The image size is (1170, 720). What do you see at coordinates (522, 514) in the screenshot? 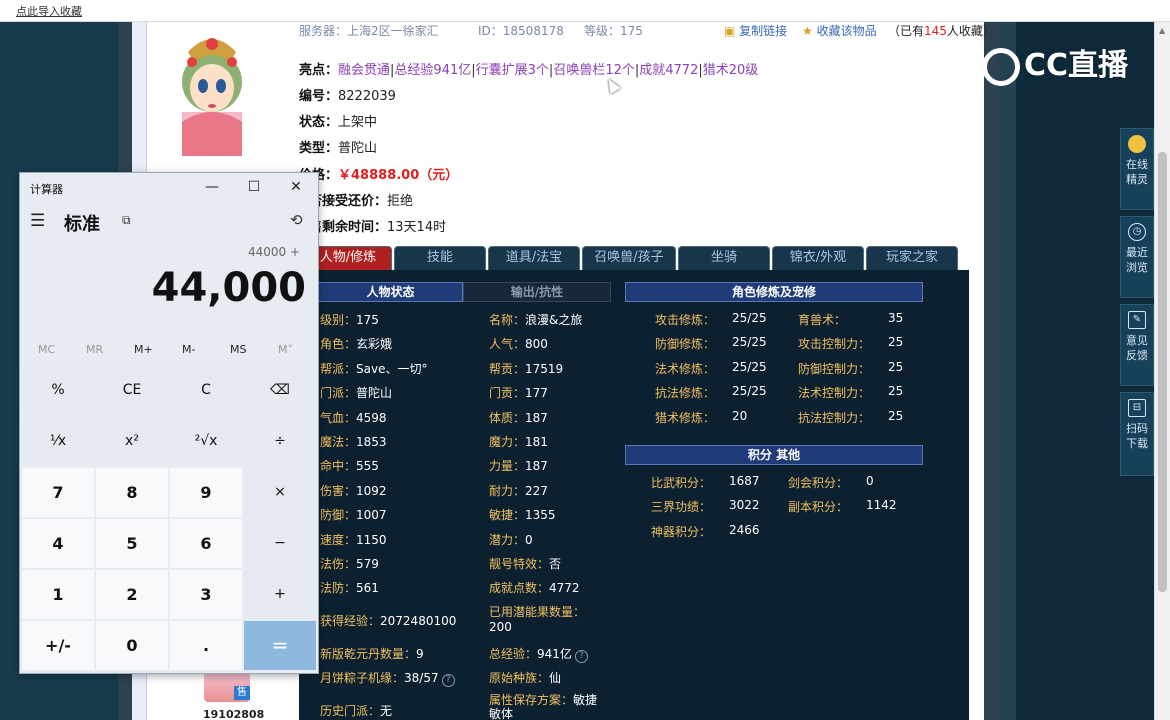
I see `stat-row: 敏捷：1355` at bounding box center [522, 514].